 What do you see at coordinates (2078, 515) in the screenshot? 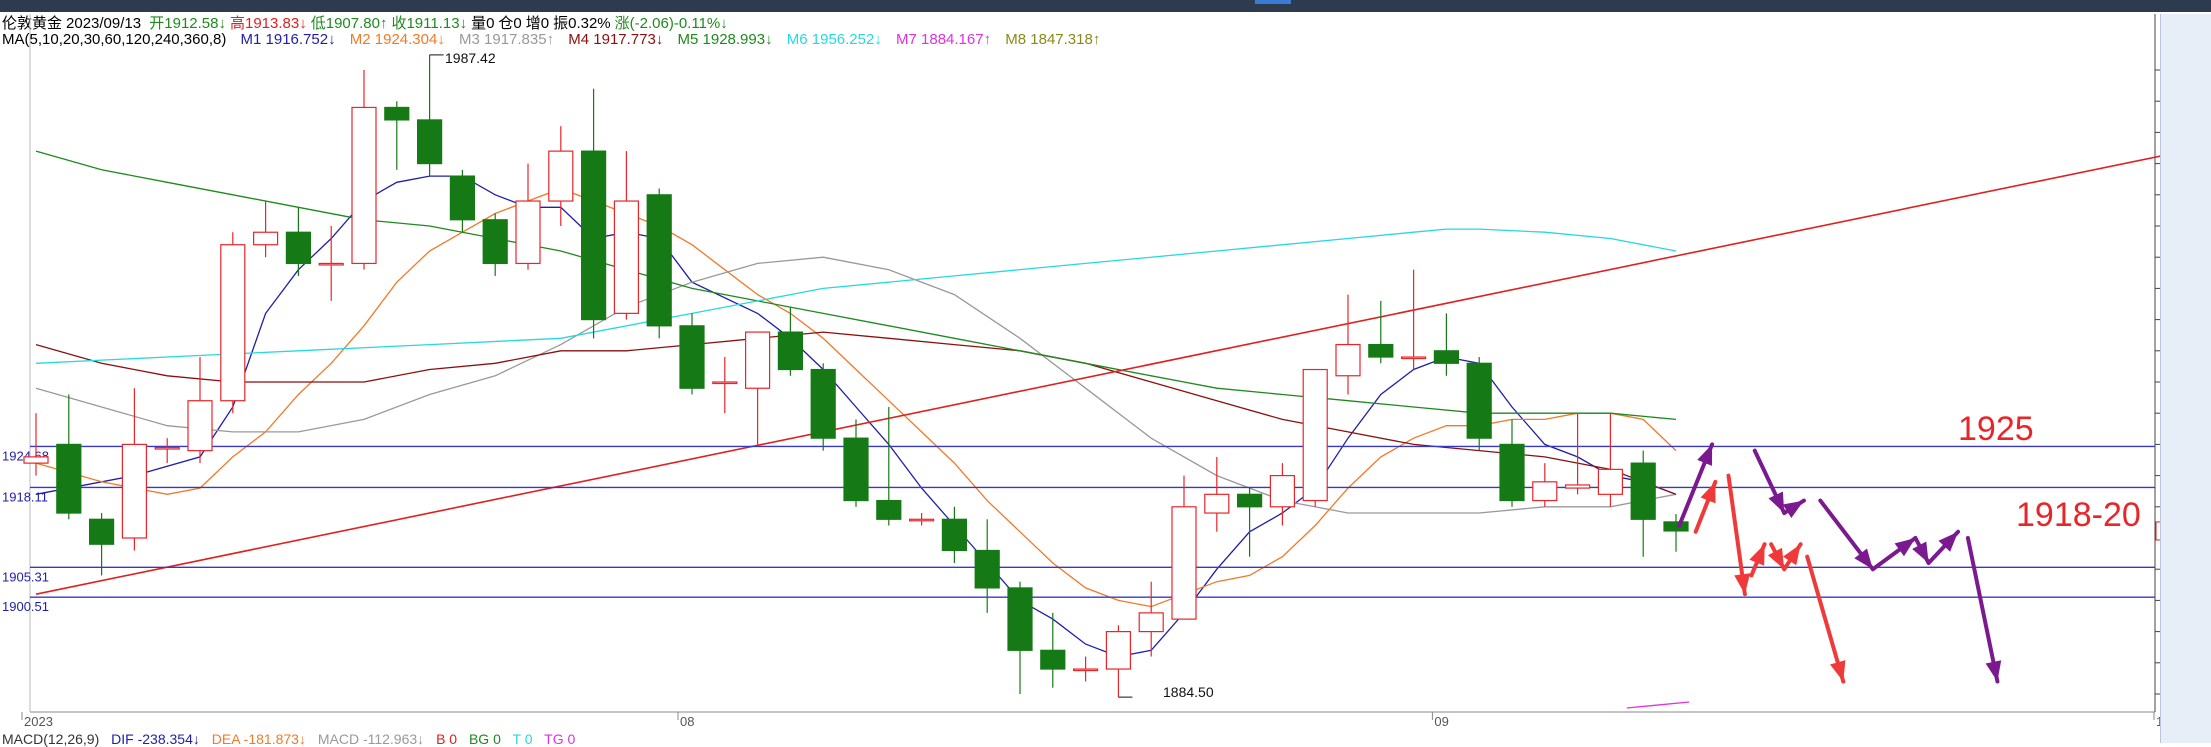
I see `label-1918-20: 1918-20` at bounding box center [2078, 515].